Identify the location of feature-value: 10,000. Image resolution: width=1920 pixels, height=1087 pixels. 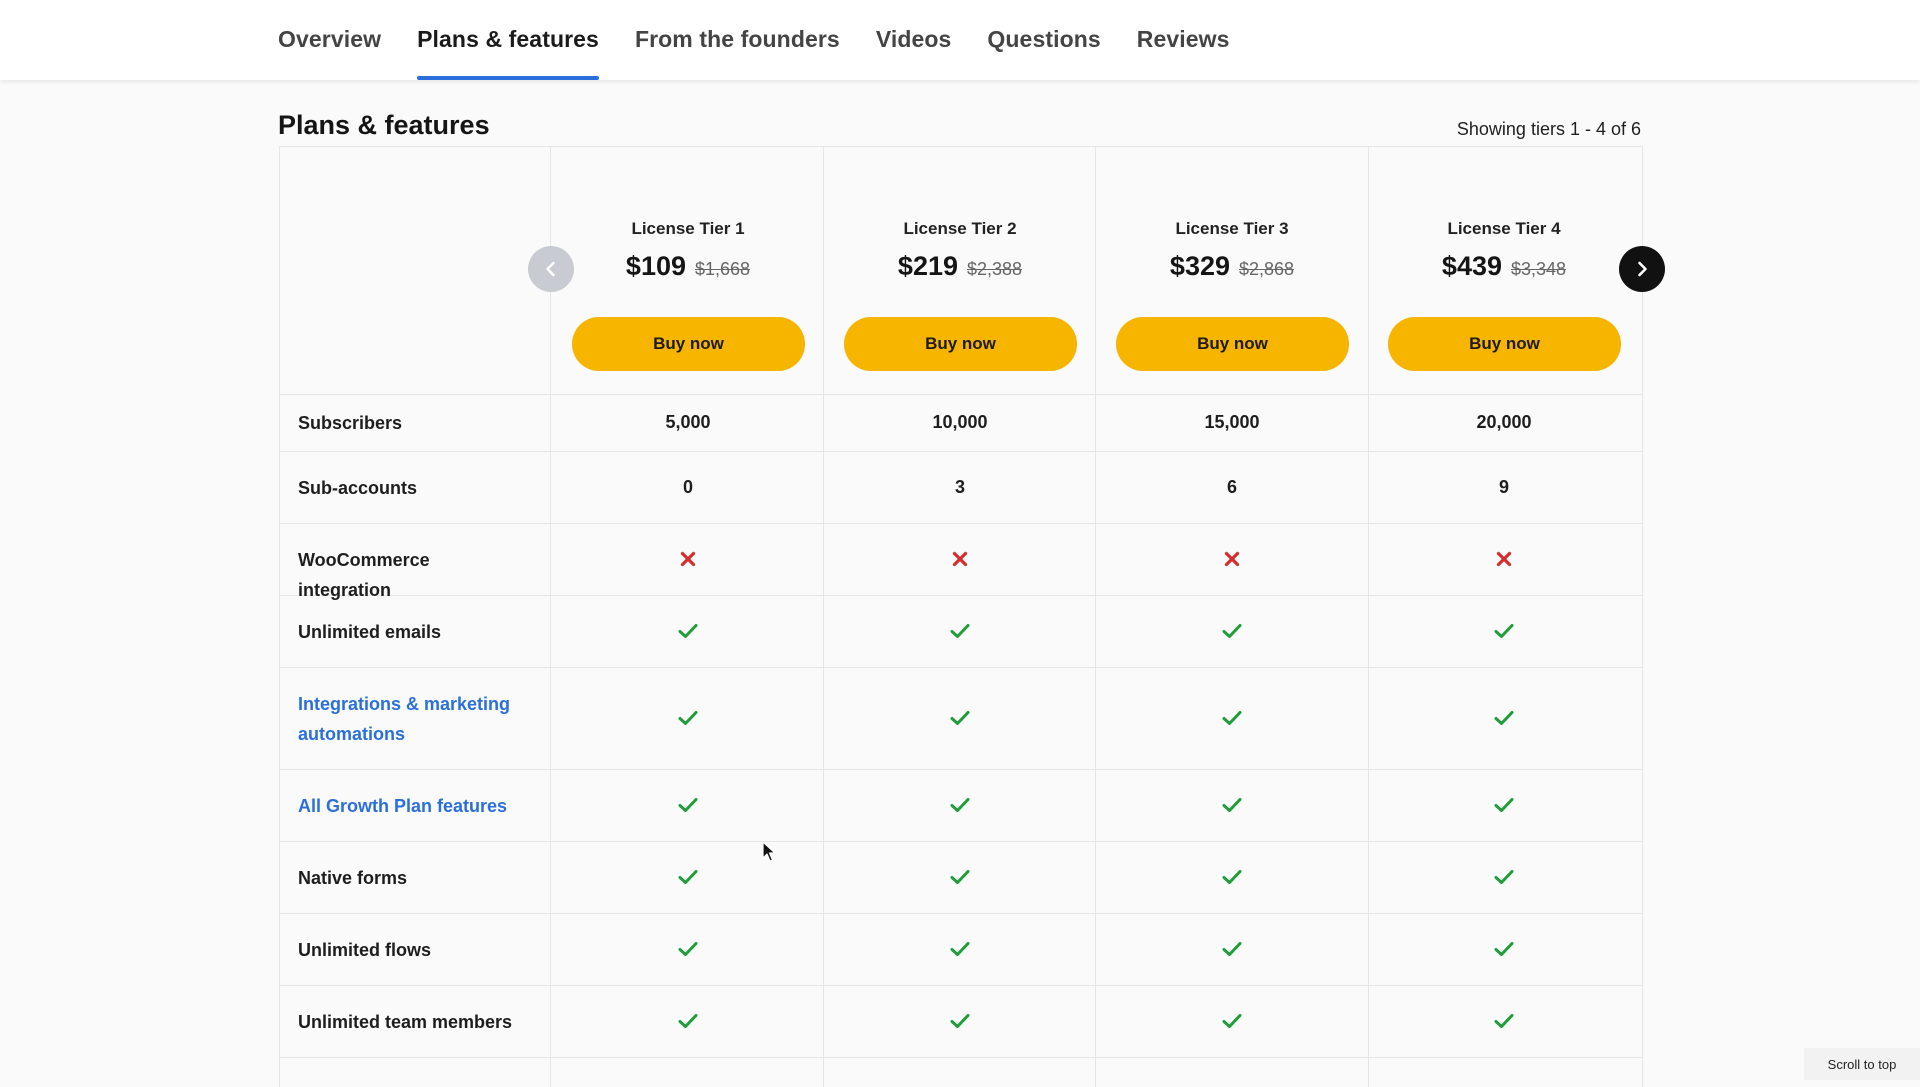
(960, 422).